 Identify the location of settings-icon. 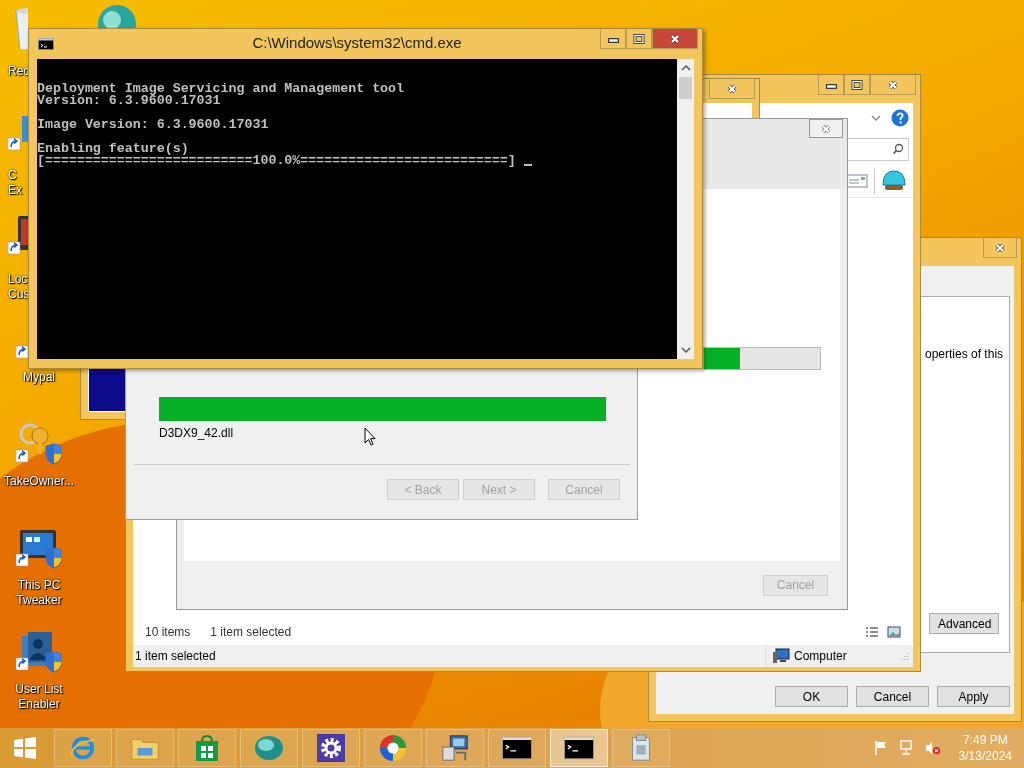
(331, 748).